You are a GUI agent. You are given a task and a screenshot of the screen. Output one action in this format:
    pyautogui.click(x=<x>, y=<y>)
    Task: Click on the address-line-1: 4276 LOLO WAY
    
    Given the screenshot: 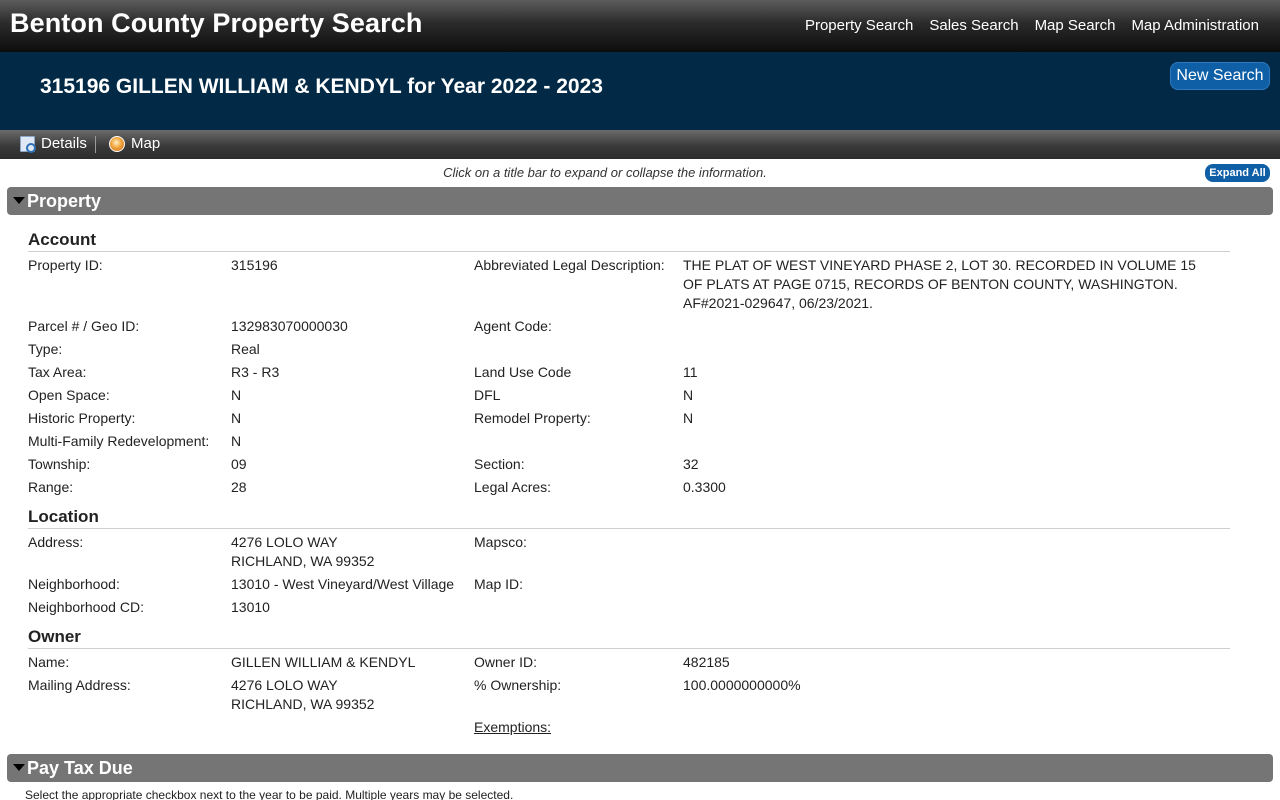 What is the action you would take?
    pyautogui.click(x=284, y=542)
    